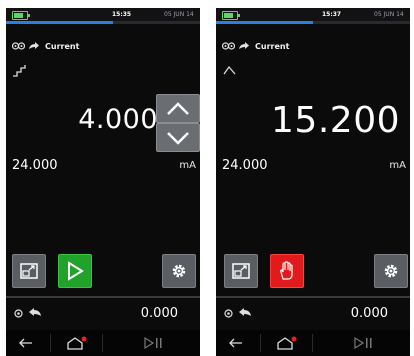 The height and width of the screenshot is (356, 414). What do you see at coordinates (332, 14) in the screenshot?
I see `status-time: 15:37` at bounding box center [332, 14].